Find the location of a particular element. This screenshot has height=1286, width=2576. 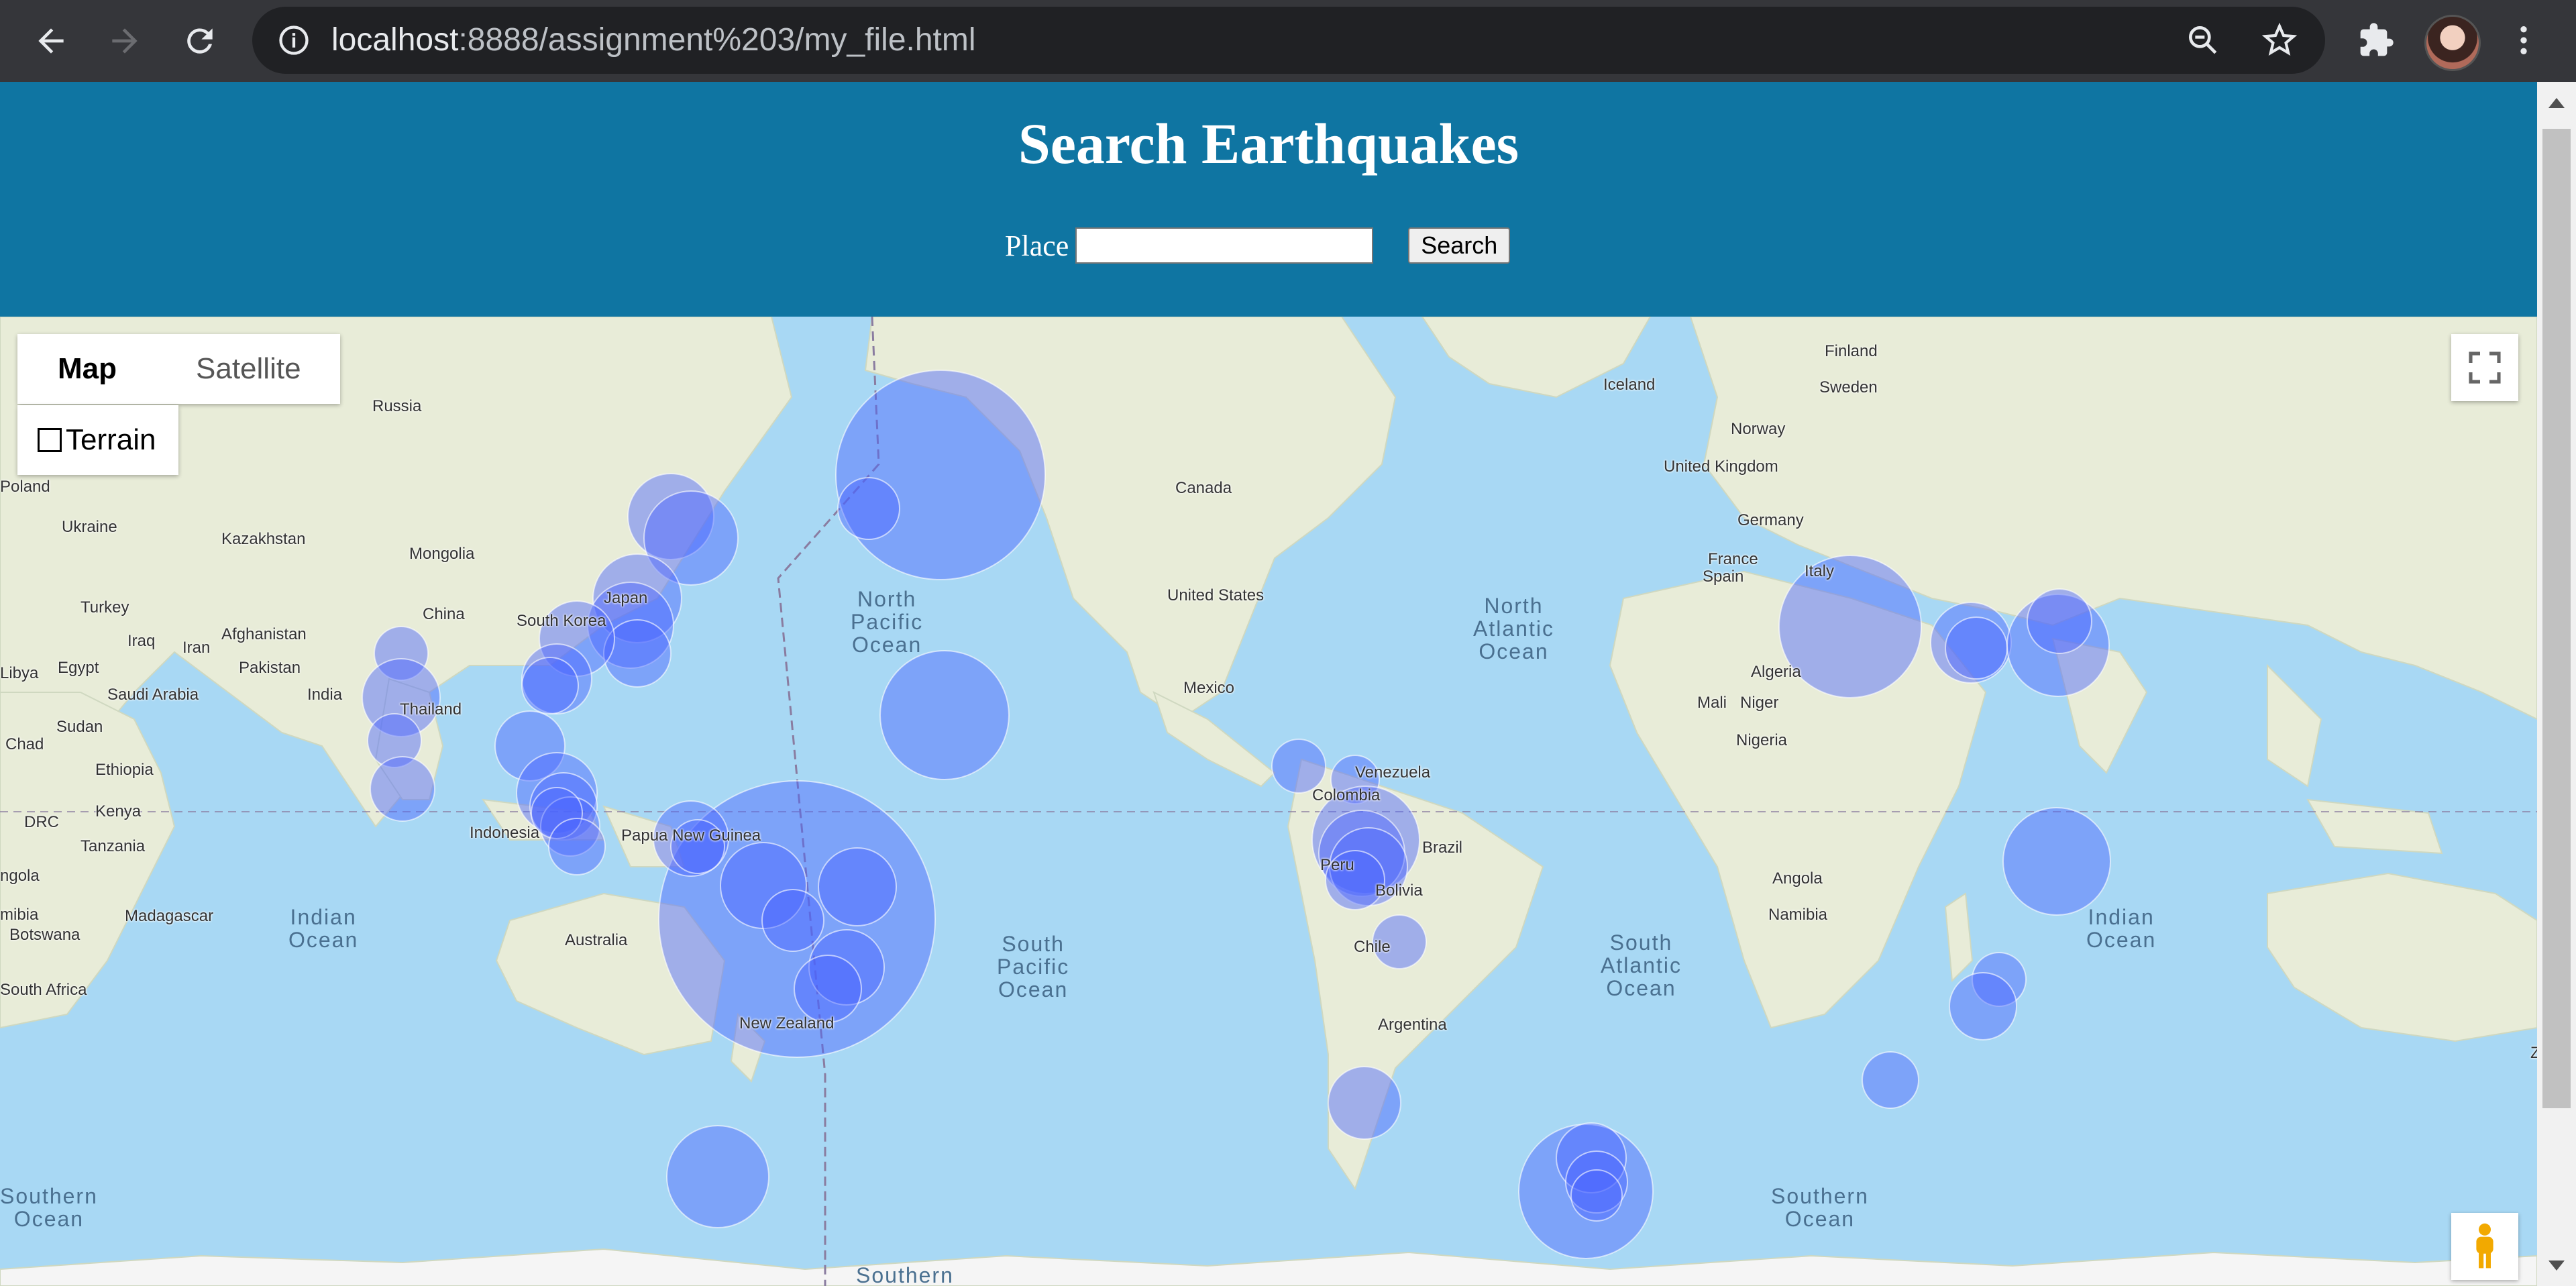

map-country-label: Iceland is located at coordinates (1629, 385).